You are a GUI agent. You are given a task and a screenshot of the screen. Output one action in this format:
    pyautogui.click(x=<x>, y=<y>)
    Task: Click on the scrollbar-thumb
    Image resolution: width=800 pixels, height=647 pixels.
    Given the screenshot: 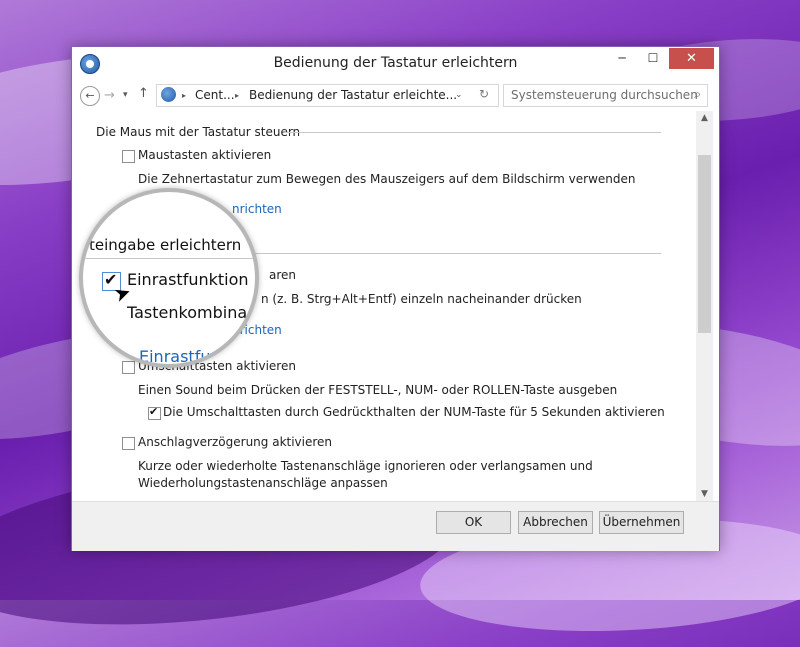 What is the action you would take?
    pyautogui.click(x=704, y=244)
    